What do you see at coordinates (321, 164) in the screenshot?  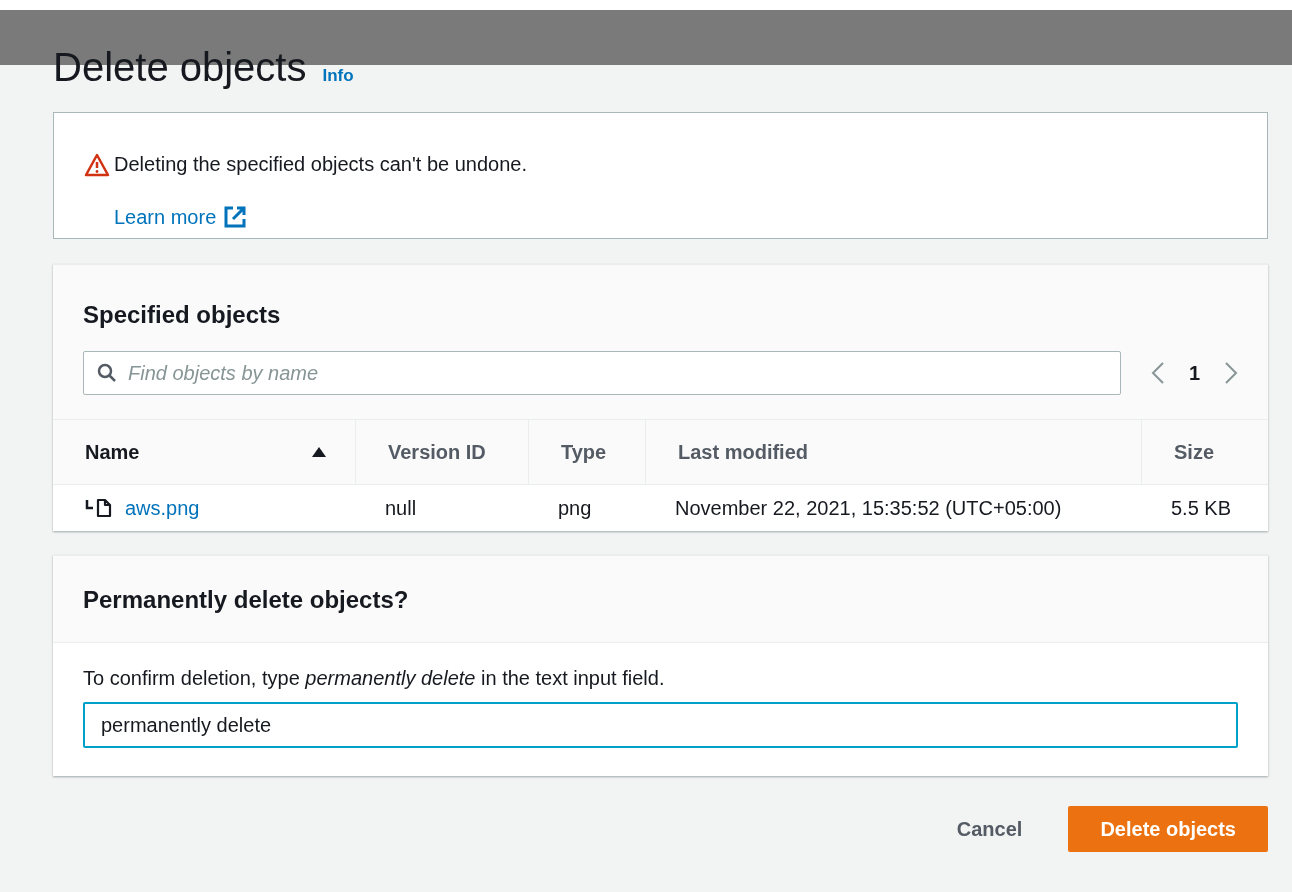 I see `warning-message: Deleting the specified objects can't be undone.` at bounding box center [321, 164].